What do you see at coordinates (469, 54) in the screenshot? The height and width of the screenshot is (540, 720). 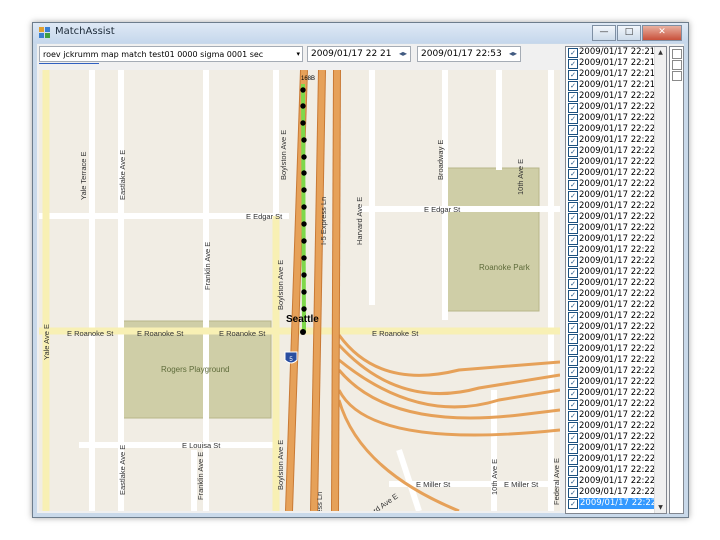 I see `end-time-picker: 2009/01/17 22:53 ◂▸` at bounding box center [469, 54].